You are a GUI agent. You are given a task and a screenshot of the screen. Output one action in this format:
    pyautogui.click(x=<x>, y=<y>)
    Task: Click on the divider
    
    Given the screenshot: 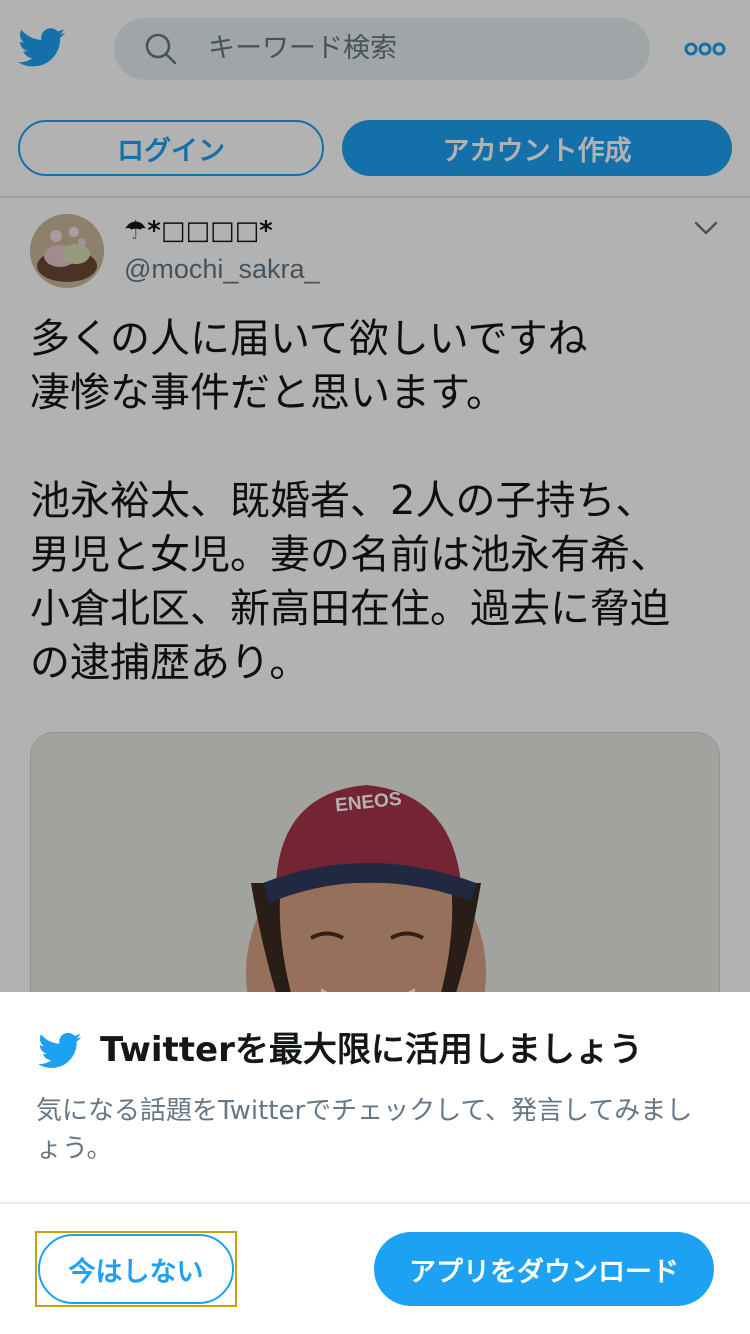 What is the action you would take?
    pyautogui.click(x=375, y=1203)
    